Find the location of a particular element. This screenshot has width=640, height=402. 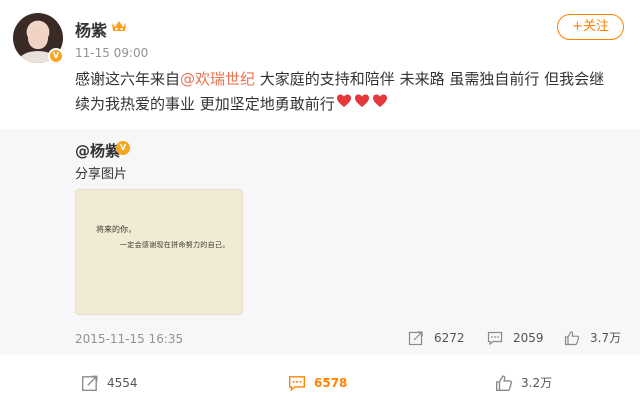

repost-comment-label: 2059 is located at coordinates (528, 338).